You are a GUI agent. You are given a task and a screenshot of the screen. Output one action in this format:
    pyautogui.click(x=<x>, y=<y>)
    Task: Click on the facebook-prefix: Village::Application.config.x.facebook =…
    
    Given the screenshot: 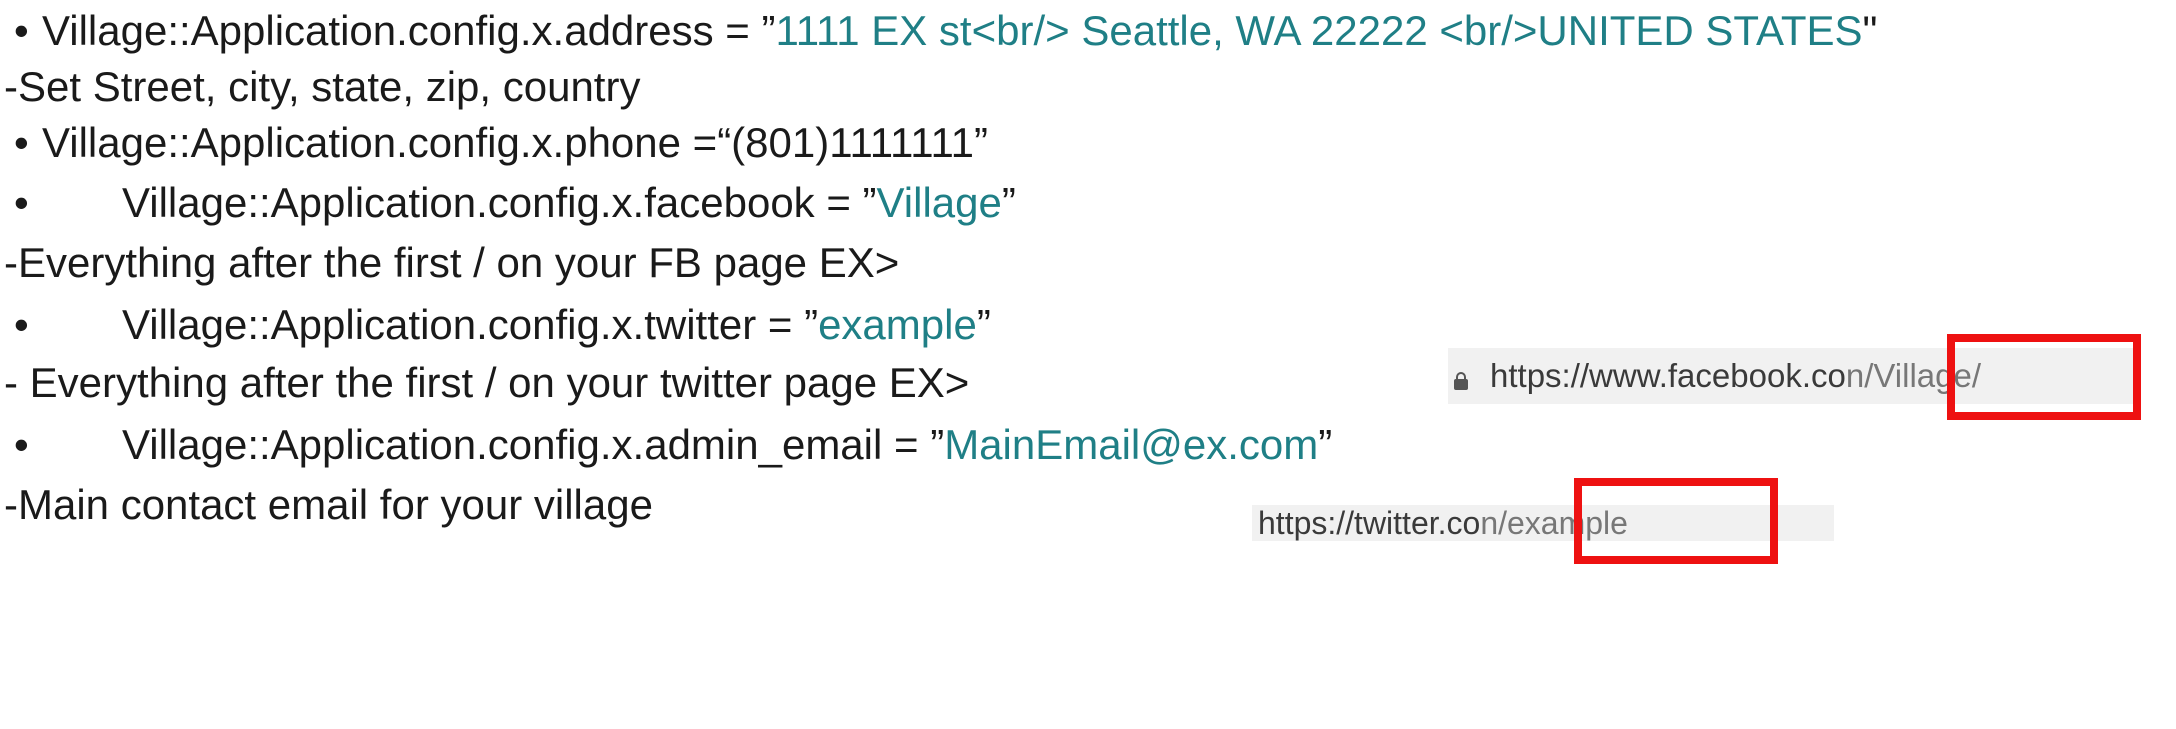 What is the action you would take?
    pyautogui.click(x=499, y=202)
    